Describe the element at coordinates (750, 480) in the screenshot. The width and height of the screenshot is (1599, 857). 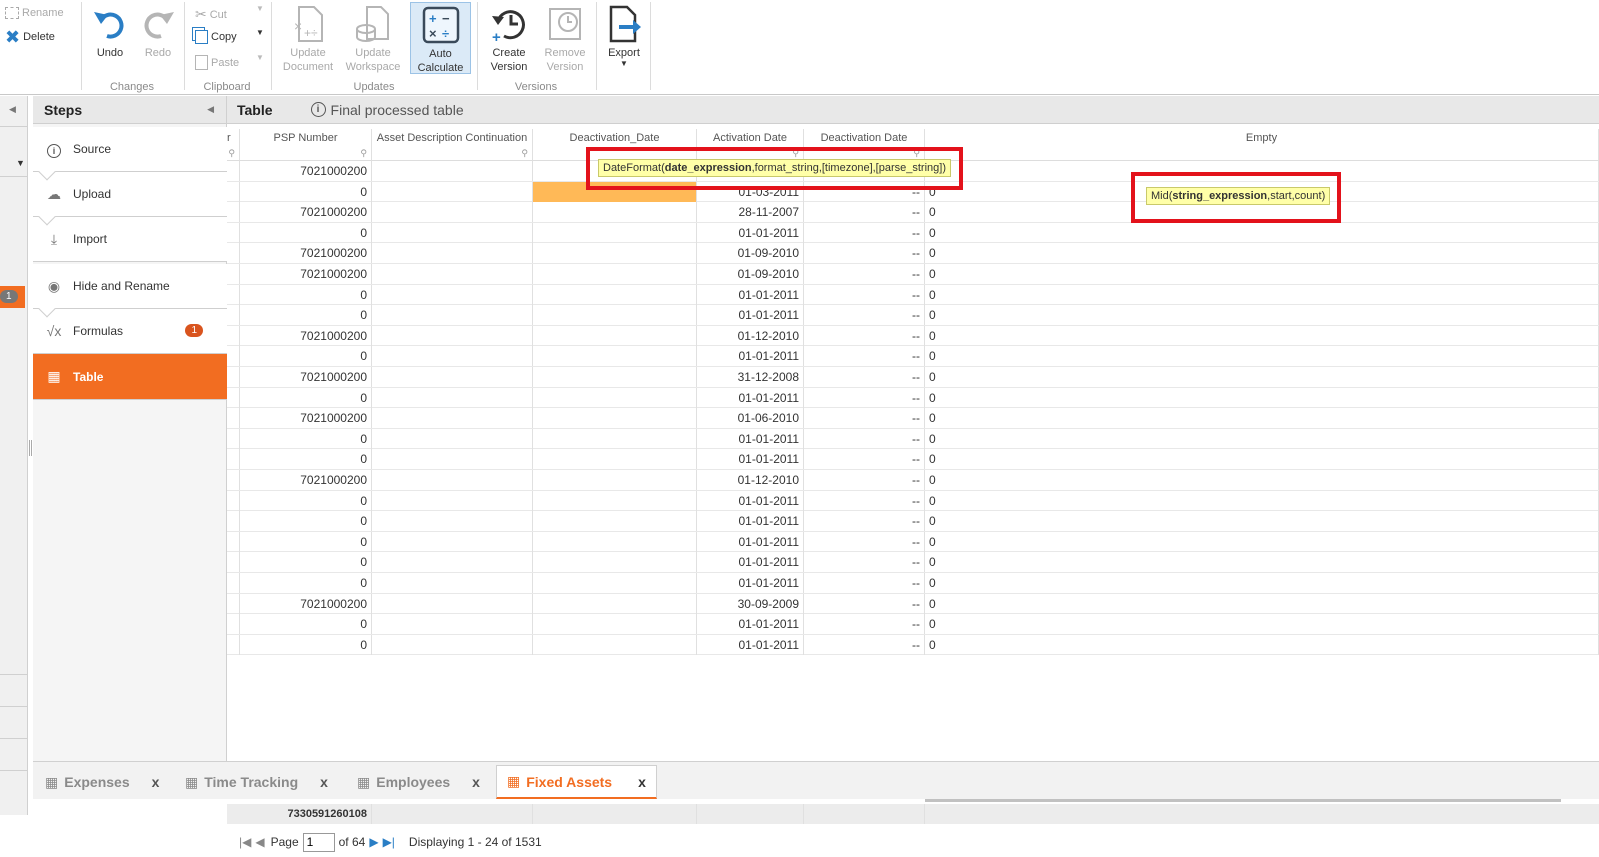
I see `activation-date-cell: 01-12-2010` at that location.